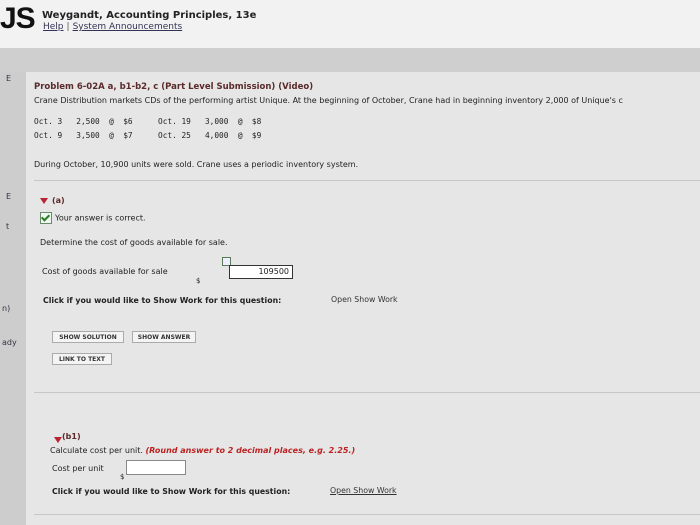  I want to click on purchase-price: $9, so click(256, 135).